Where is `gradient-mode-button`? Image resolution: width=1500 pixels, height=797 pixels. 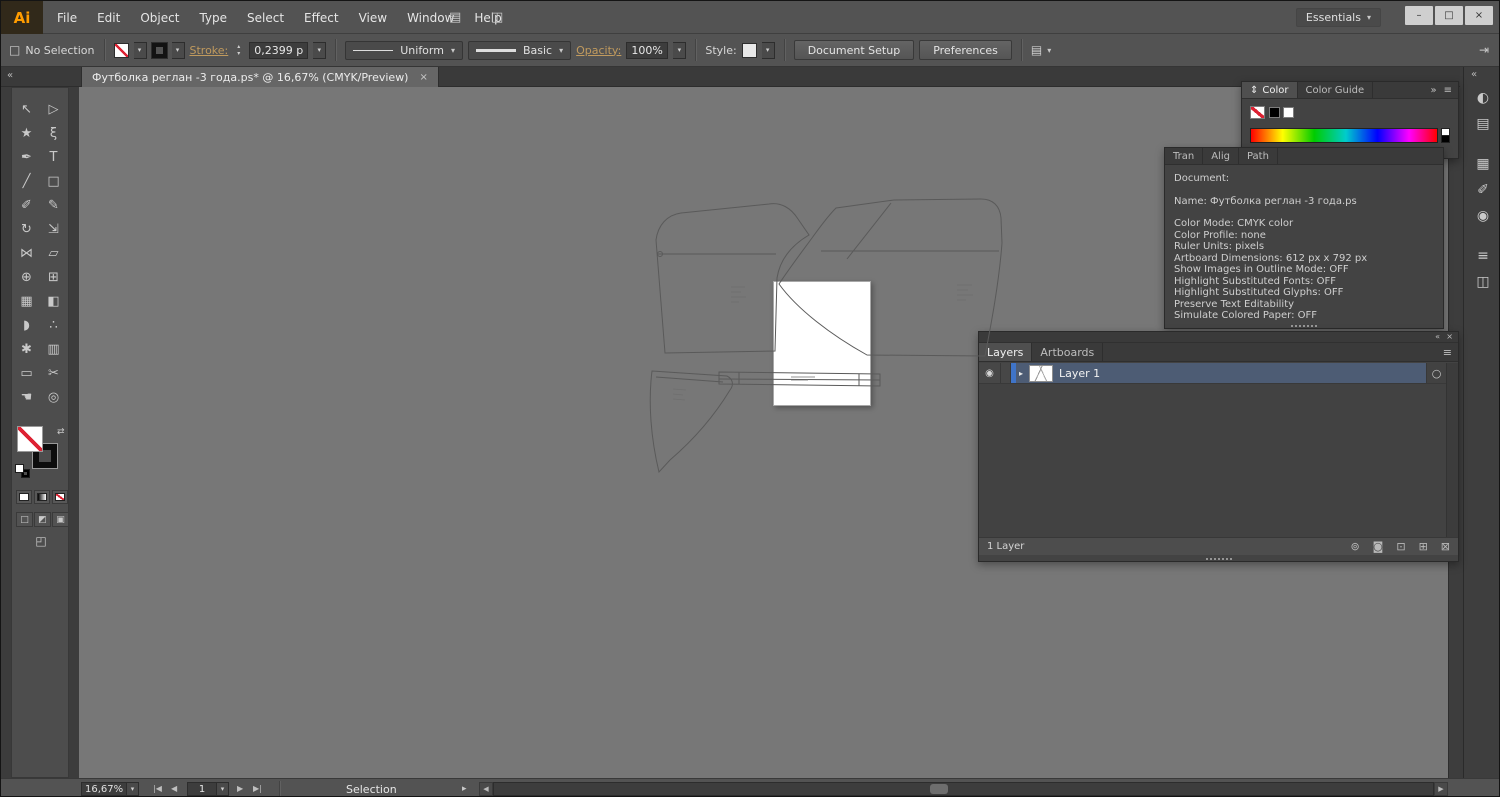 gradient-mode-button is located at coordinates (42, 497).